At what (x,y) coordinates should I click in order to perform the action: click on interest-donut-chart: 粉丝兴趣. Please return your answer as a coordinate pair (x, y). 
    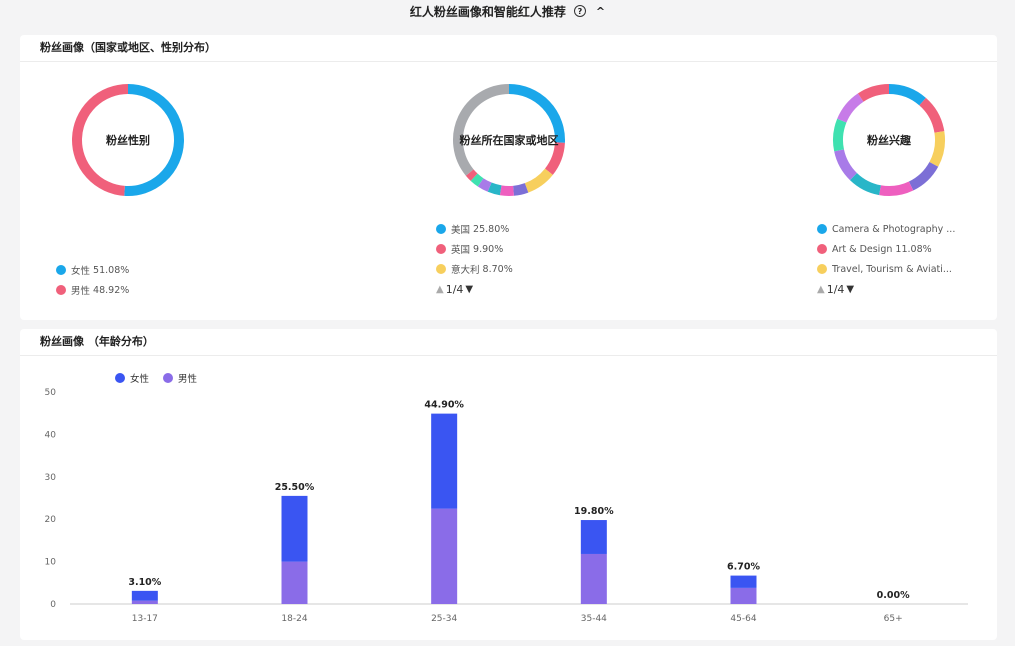
    Looking at the image, I should click on (889, 140).